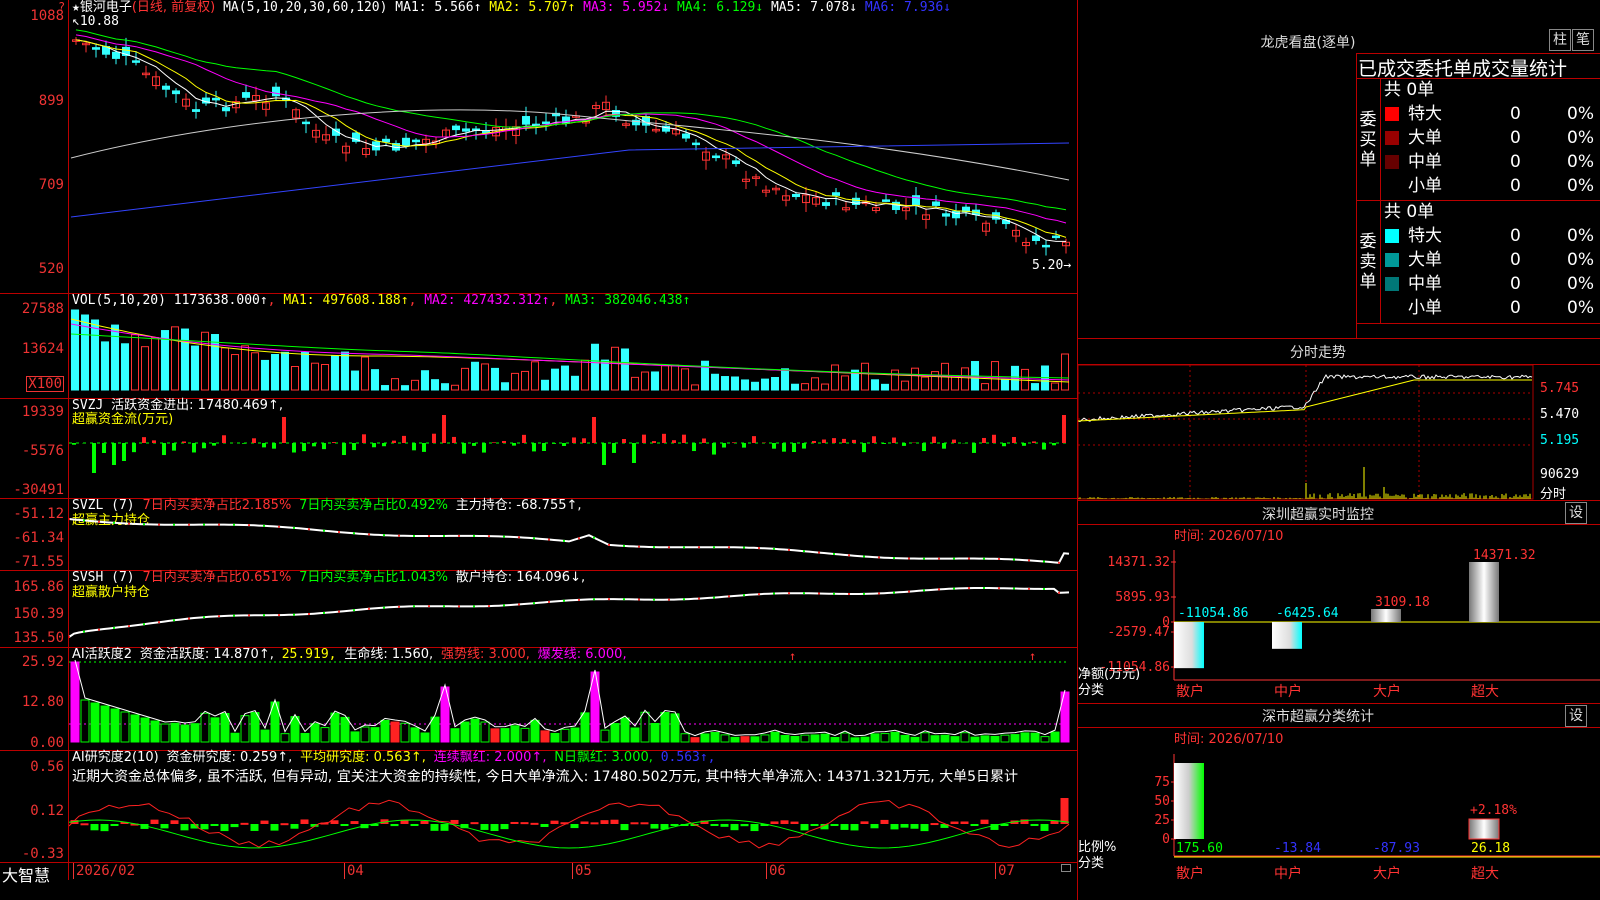 Image resolution: width=1600 pixels, height=900 pixels. What do you see at coordinates (573, 806) in the screenshot?
I see `ai-research-chart` at bounding box center [573, 806].